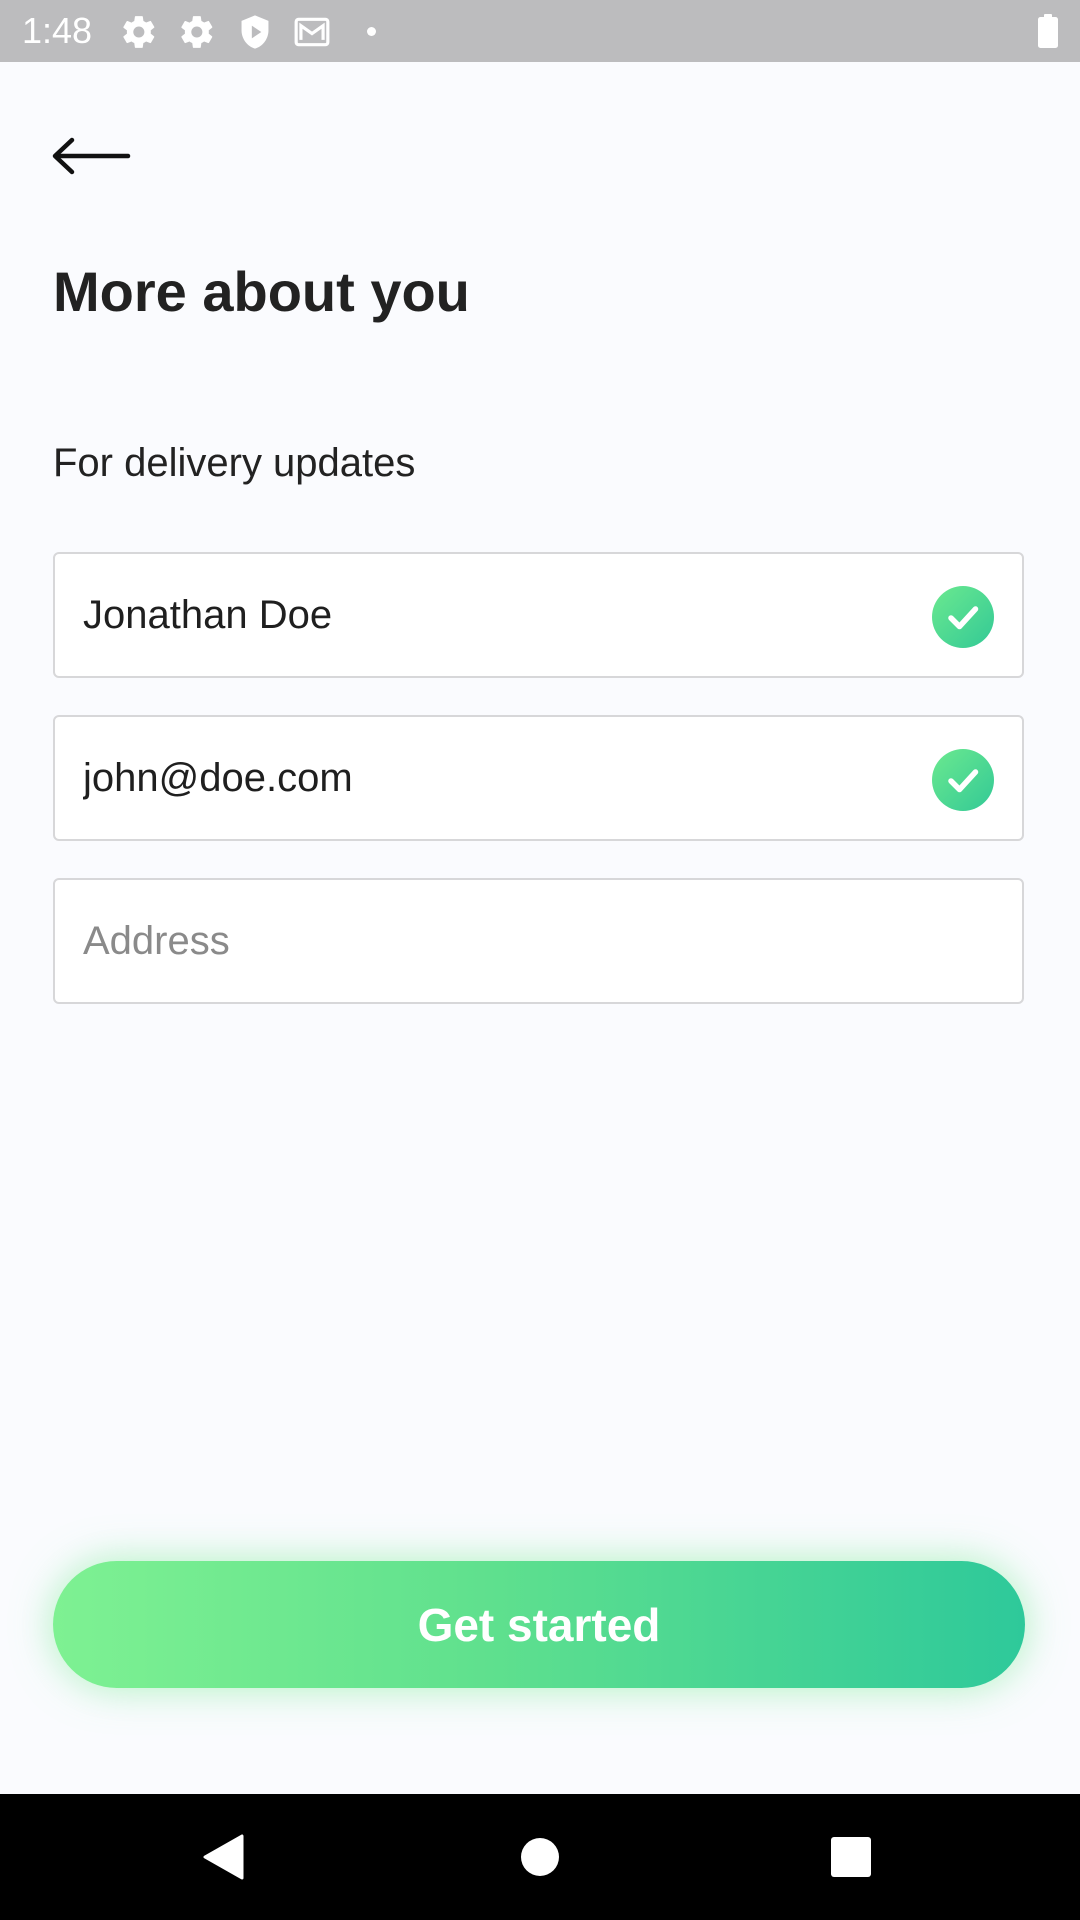 This screenshot has height=1920, width=1080. Describe the element at coordinates (255, 32) in the screenshot. I see `shield-play-icon` at that location.